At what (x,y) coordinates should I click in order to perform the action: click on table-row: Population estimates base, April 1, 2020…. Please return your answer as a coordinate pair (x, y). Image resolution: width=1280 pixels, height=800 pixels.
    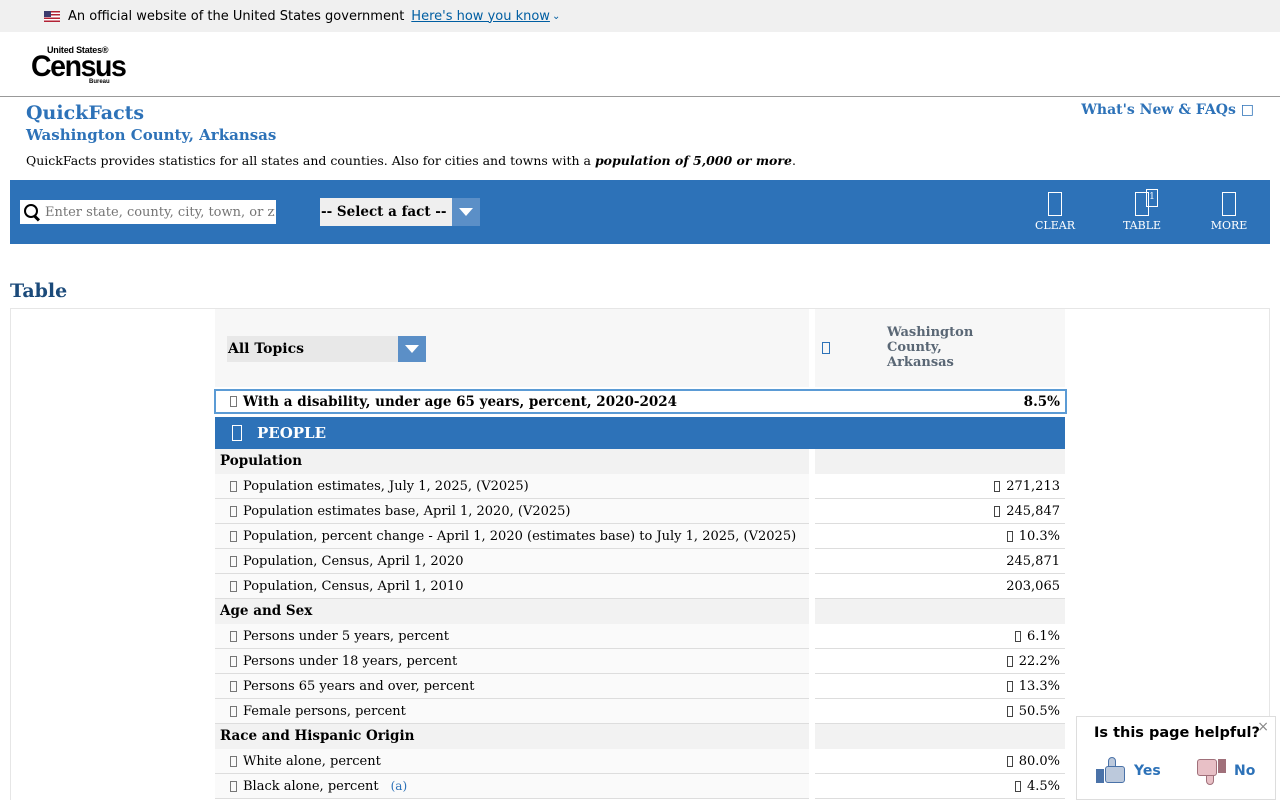
    Looking at the image, I should click on (640, 511).